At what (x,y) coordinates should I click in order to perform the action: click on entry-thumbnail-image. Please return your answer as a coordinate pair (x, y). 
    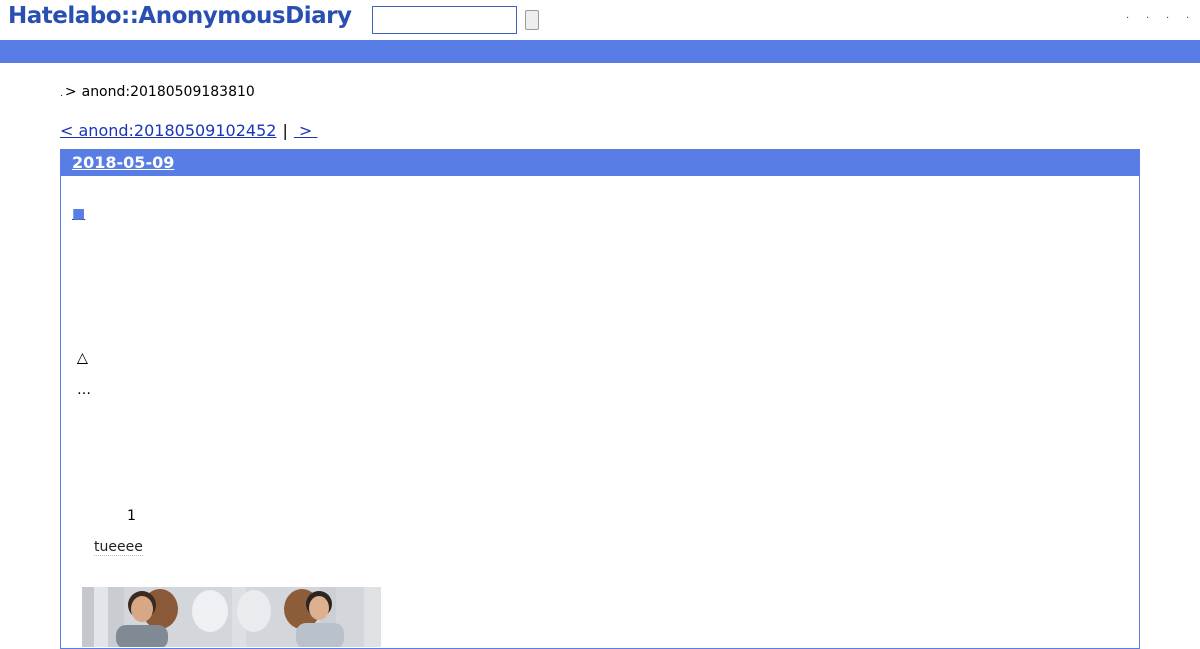
    Looking at the image, I should click on (231, 617).